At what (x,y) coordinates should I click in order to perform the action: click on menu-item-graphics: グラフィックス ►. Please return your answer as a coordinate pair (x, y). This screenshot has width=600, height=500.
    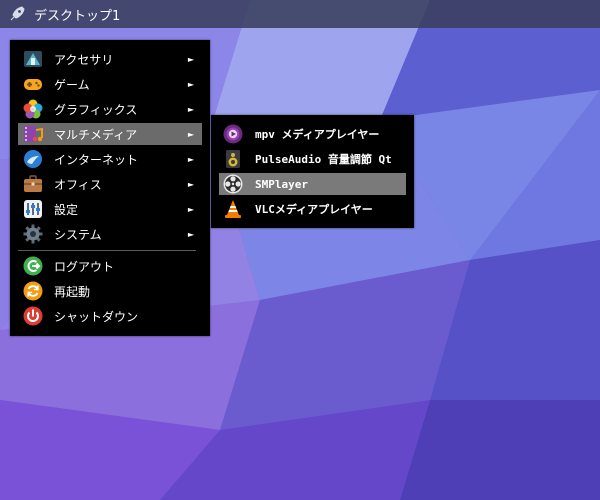
    Looking at the image, I should click on (110, 109).